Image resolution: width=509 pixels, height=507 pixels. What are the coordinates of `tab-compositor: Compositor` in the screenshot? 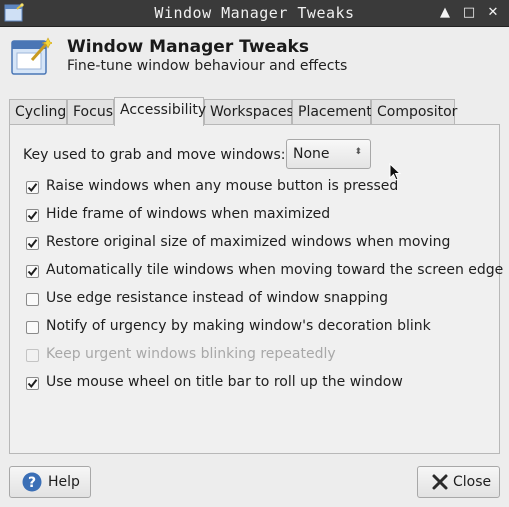 It's located at (414, 112).